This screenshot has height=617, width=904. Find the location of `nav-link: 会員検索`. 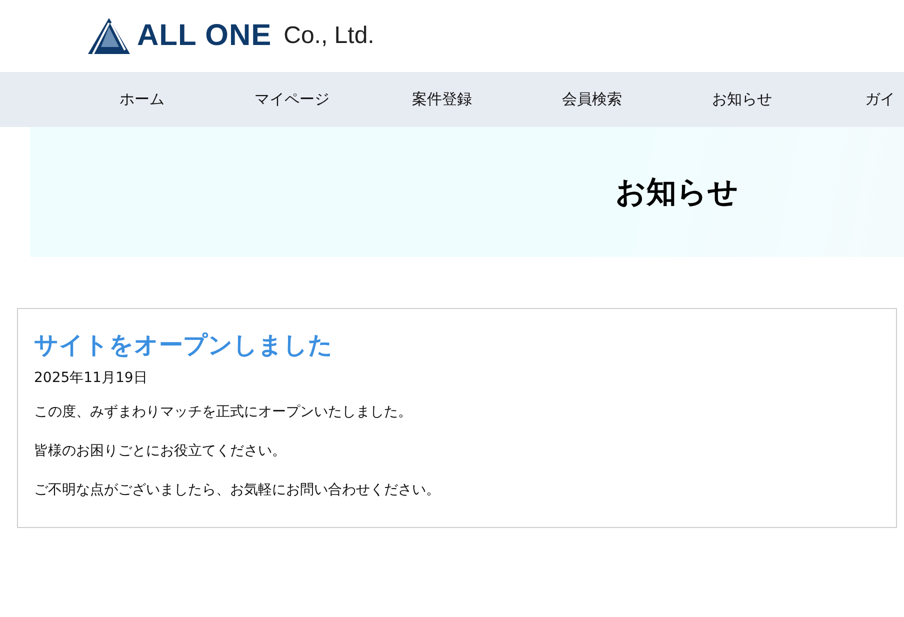

nav-link: 会員検索 is located at coordinates (592, 99).